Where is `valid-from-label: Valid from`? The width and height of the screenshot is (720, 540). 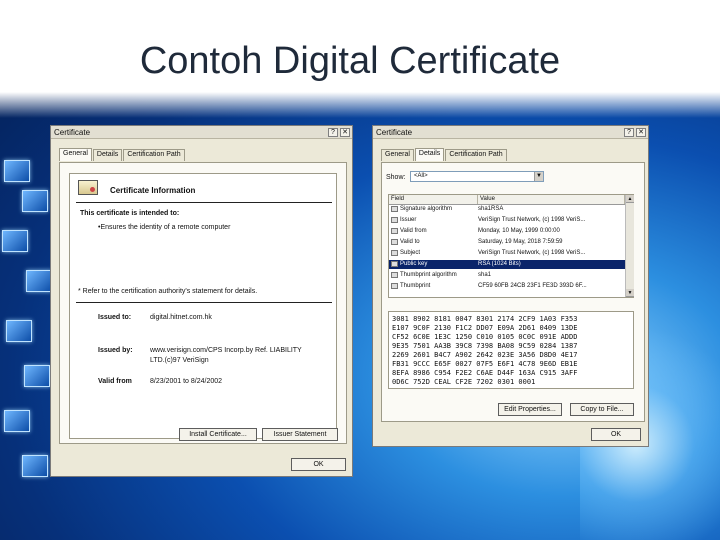
valid-from-label: Valid from is located at coordinates (115, 381).